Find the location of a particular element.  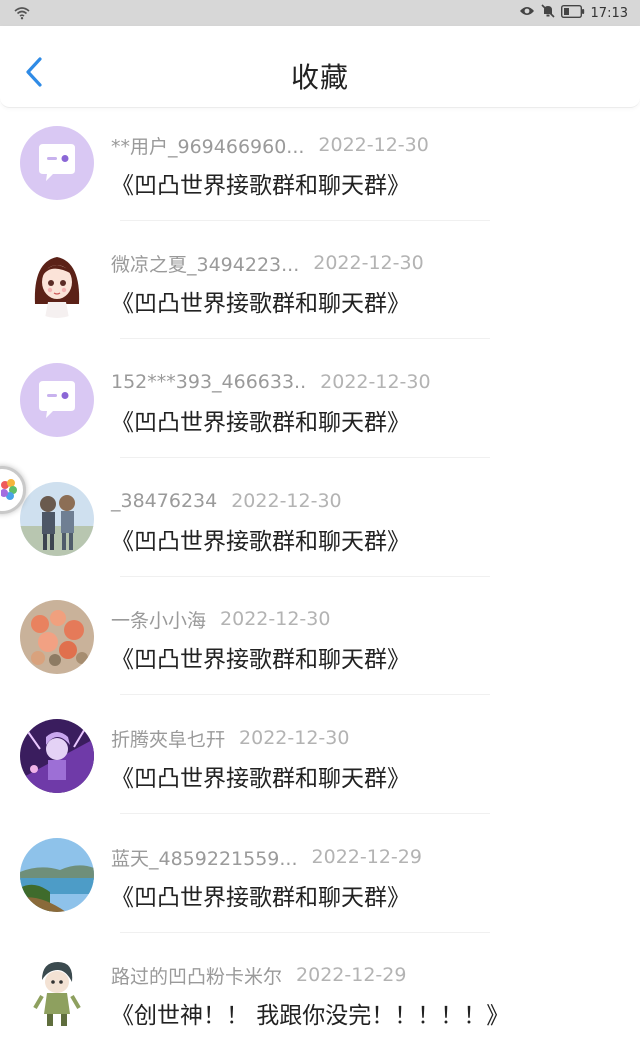

list-item: _38476234 2022-12-30 《凹凸世界接歌群和聊天群》 is located at coordinates (320, 531).